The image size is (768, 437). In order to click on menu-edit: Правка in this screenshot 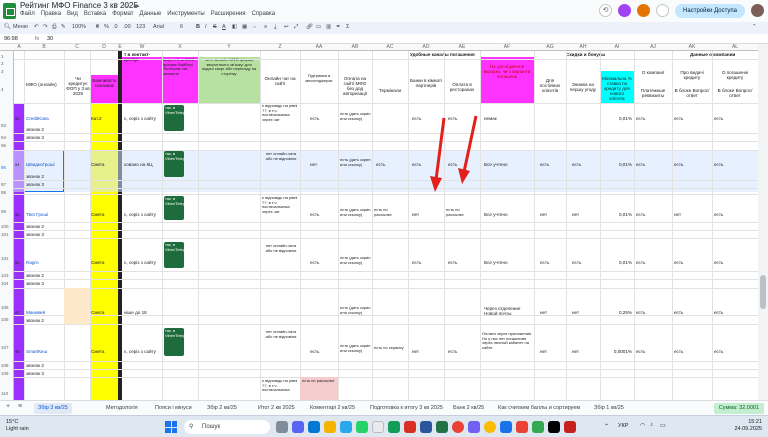, I will do `click(51, 15)`.